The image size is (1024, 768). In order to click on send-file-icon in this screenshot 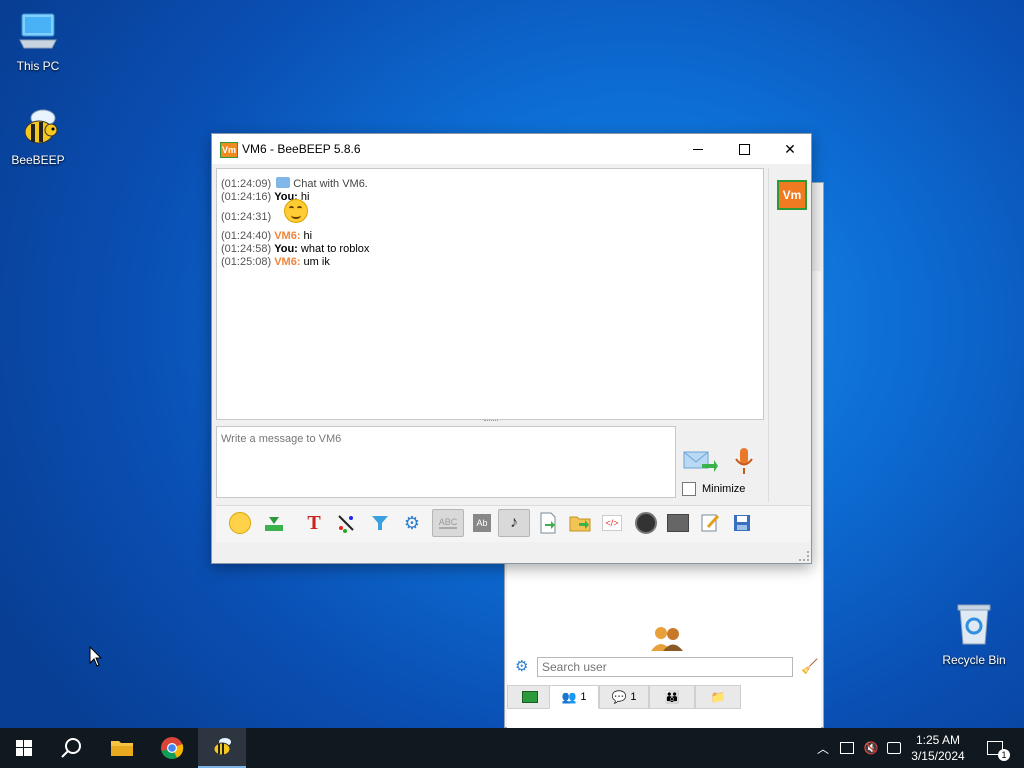, I will do `click(548, 523)`.